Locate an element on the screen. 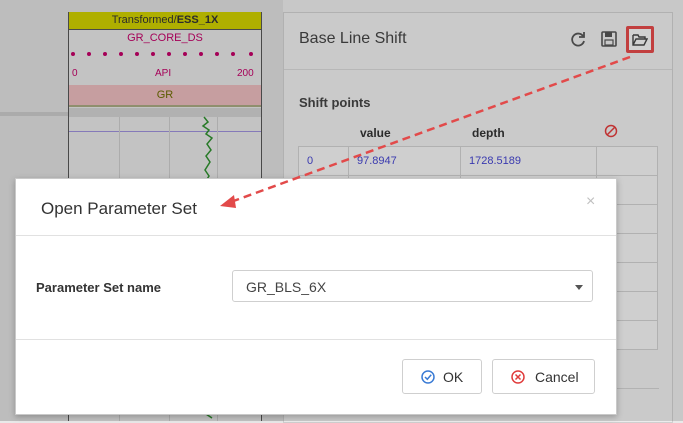  close-icon: × is located at coordinates (590, 202).